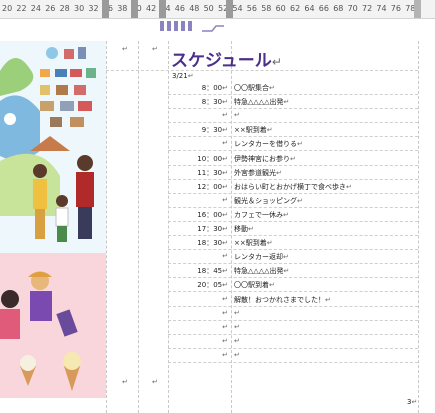 The image size is (435, 413). Describe the element at coordinates (282, 300) in the screenshot. I see `schedule-activity: 解散！おつかれさまでした！↵` at that location.